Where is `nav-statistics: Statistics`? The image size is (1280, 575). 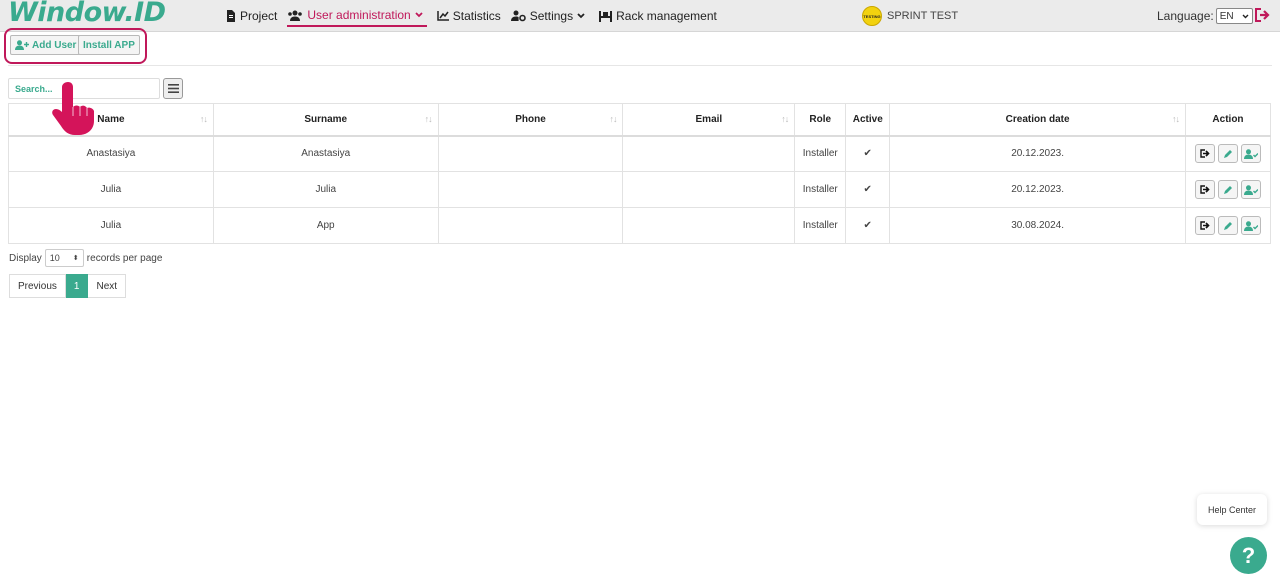 nav-statistics: Statistics is located at coordinates (468, 16).